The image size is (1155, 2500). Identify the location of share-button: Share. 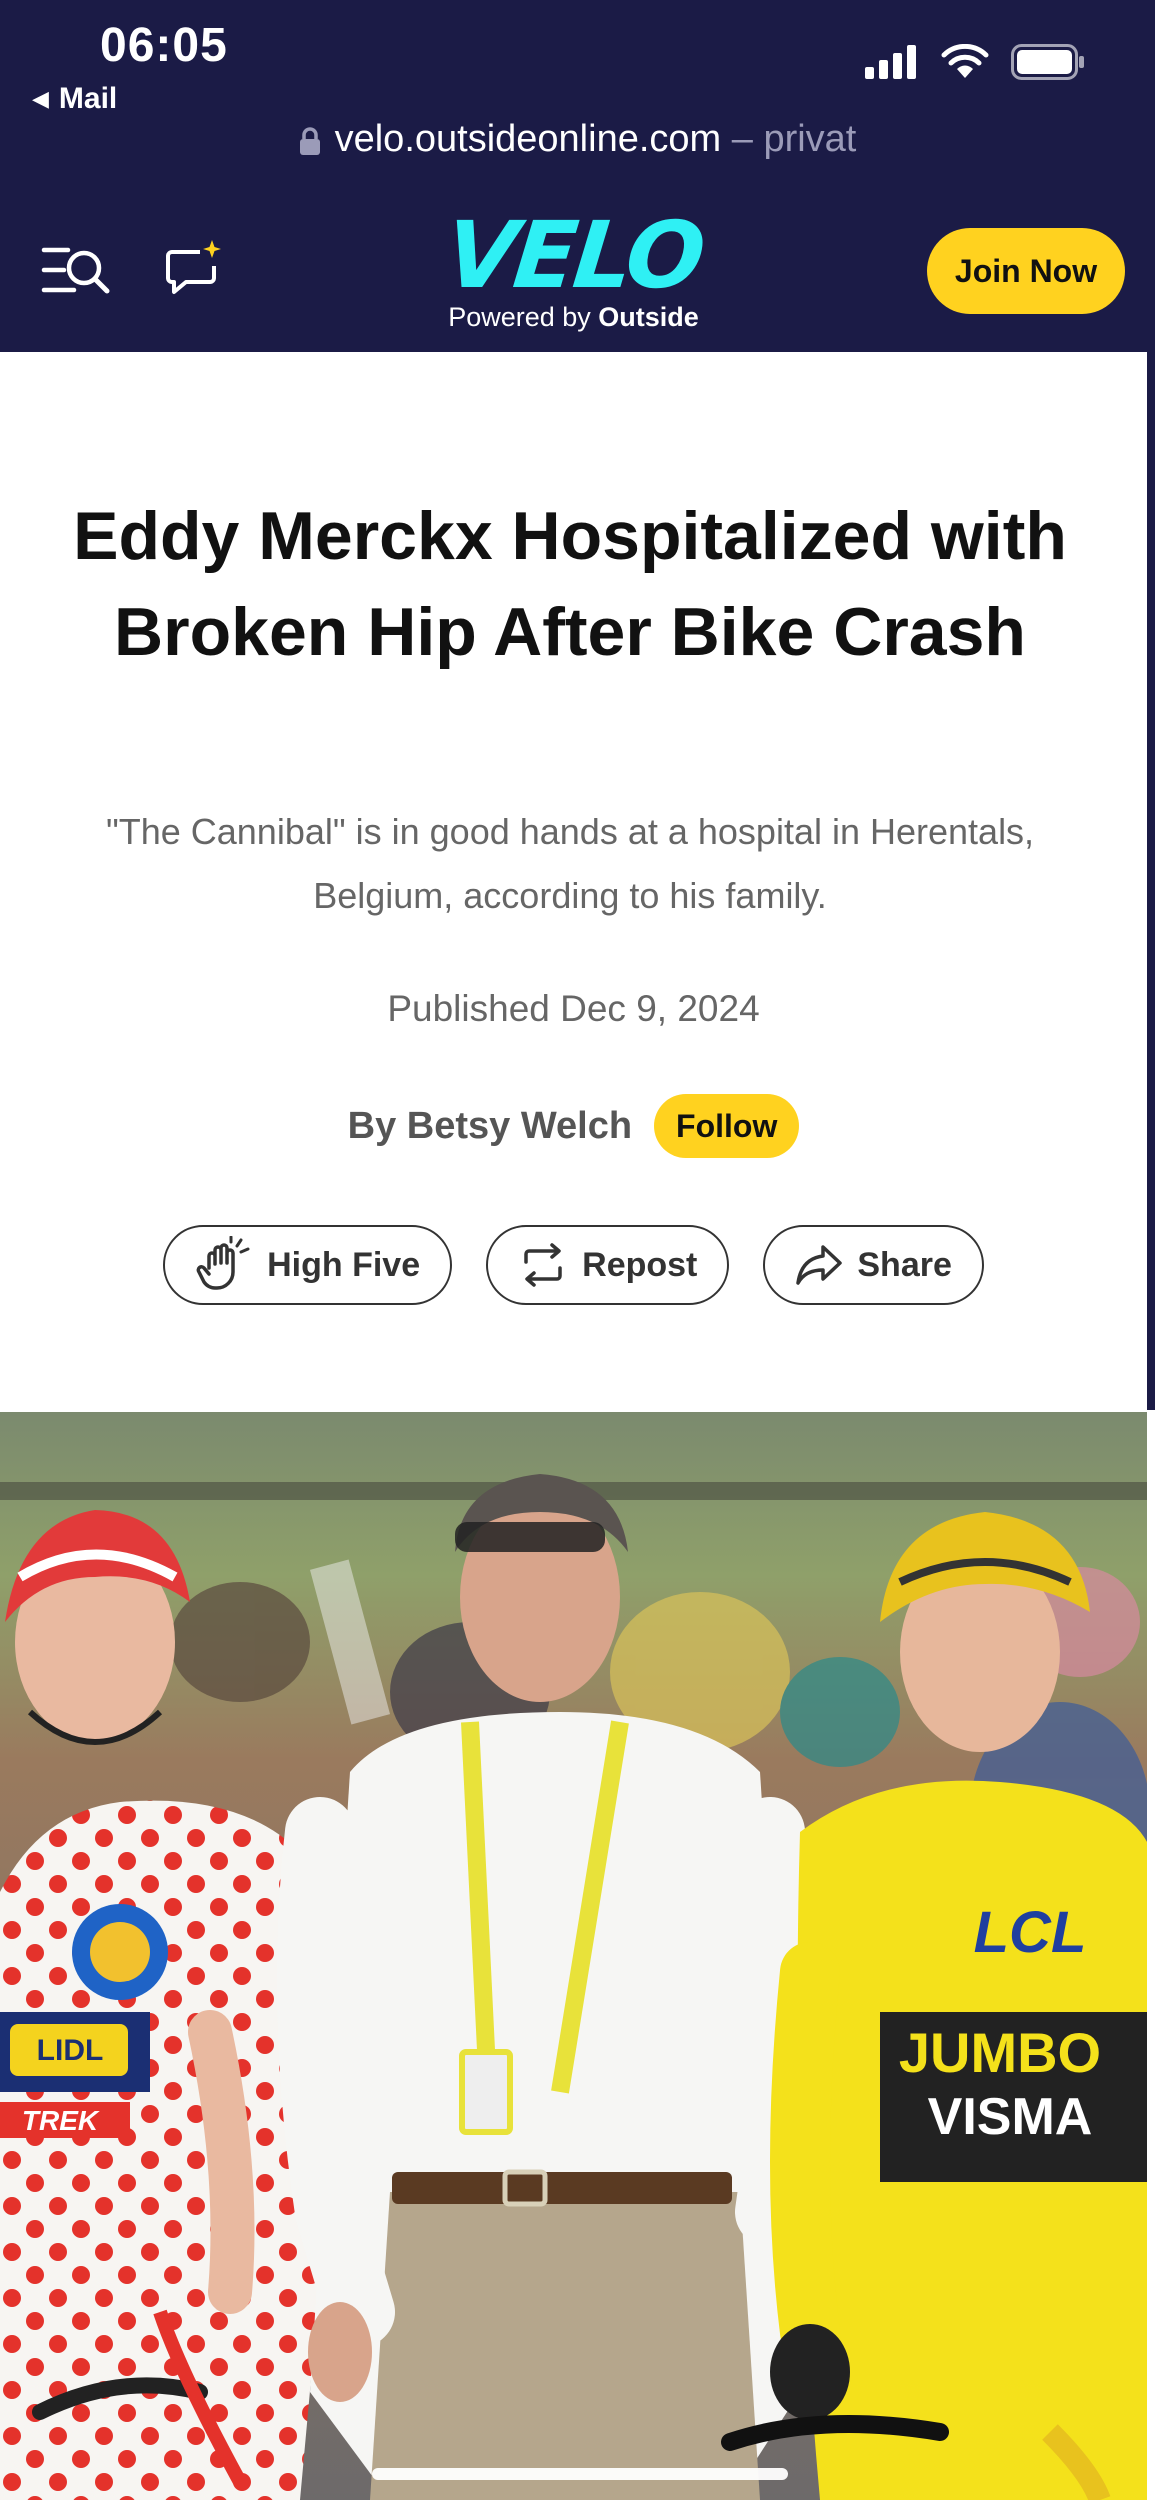
(873, 1265).